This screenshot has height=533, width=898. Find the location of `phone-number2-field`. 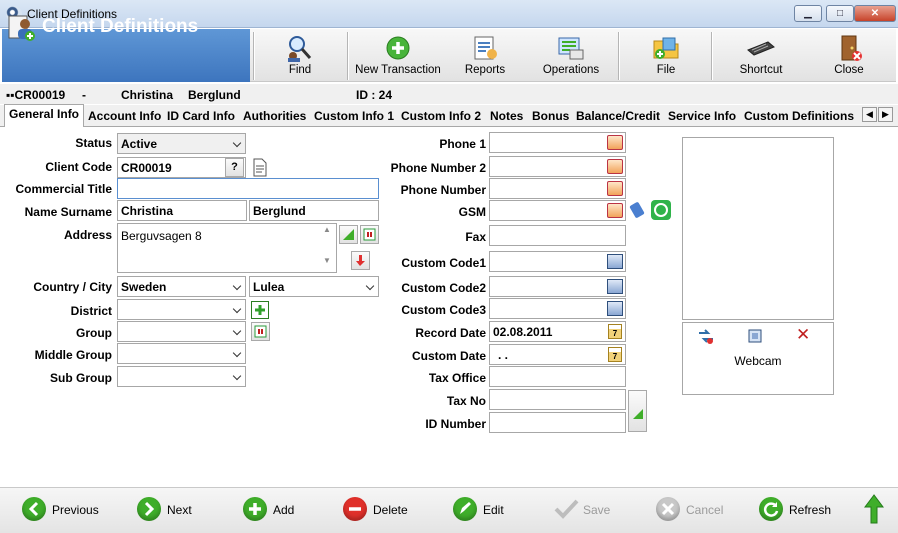

phone-number2-field is located at coordinates (557, 166).